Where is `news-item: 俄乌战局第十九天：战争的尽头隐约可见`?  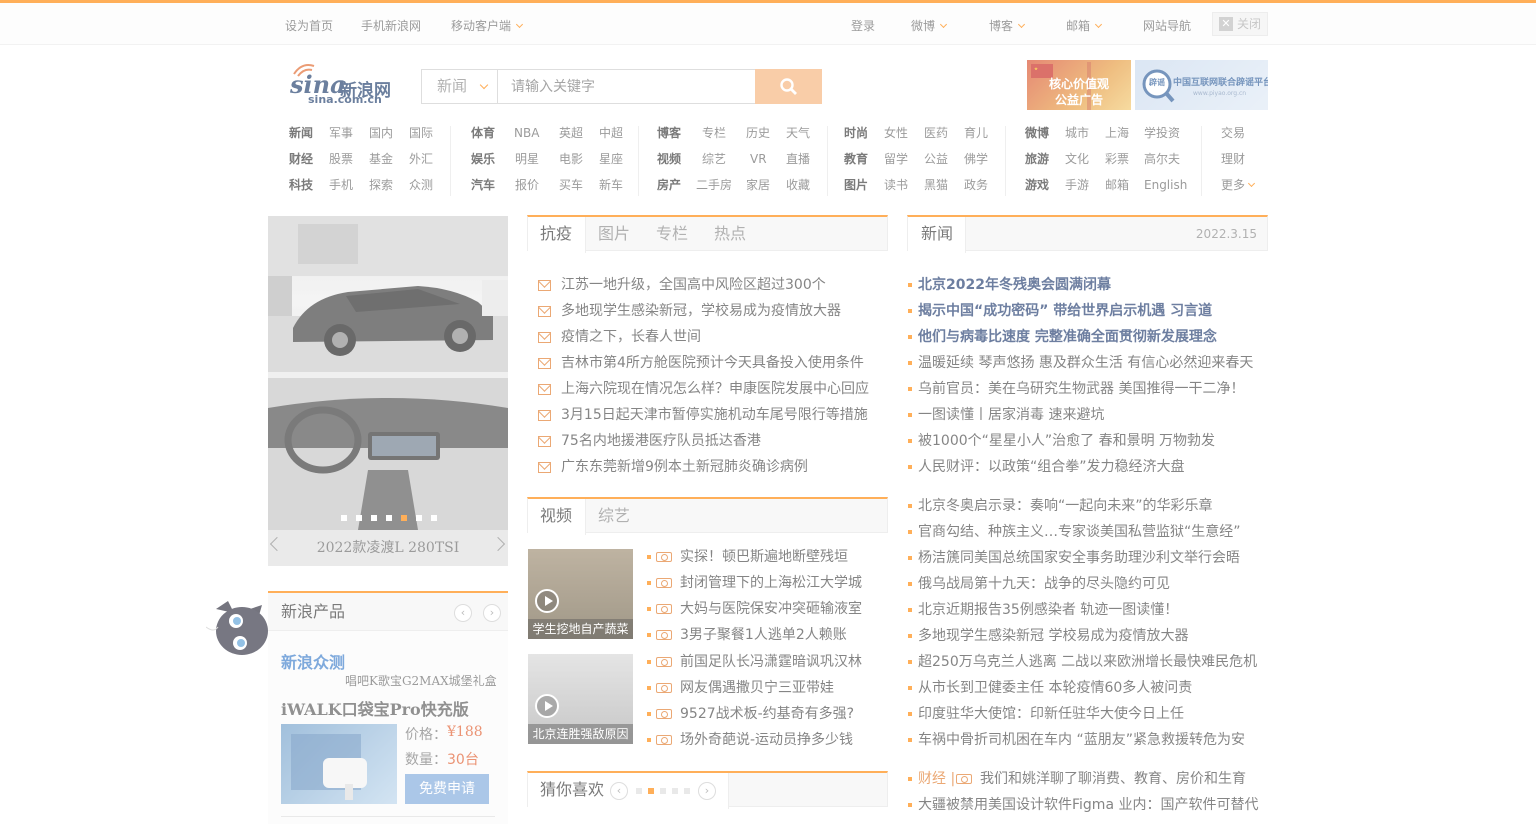 news-item: 俄乌战局第十九天：战争的尽头隐约可见 is located at coordinates (1044, 584).